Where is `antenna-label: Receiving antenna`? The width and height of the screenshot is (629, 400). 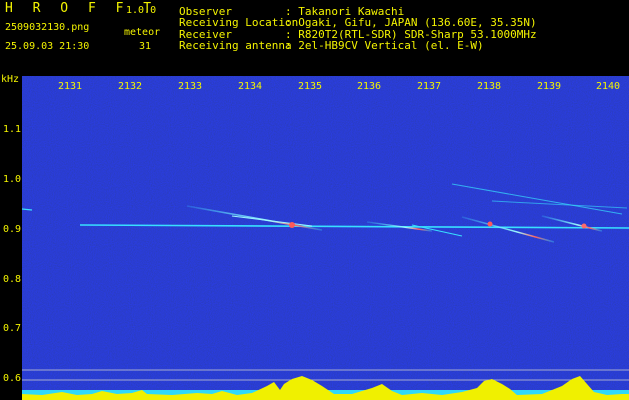
antenna-label: Receiving antenna is located at coordinates (235, 45).